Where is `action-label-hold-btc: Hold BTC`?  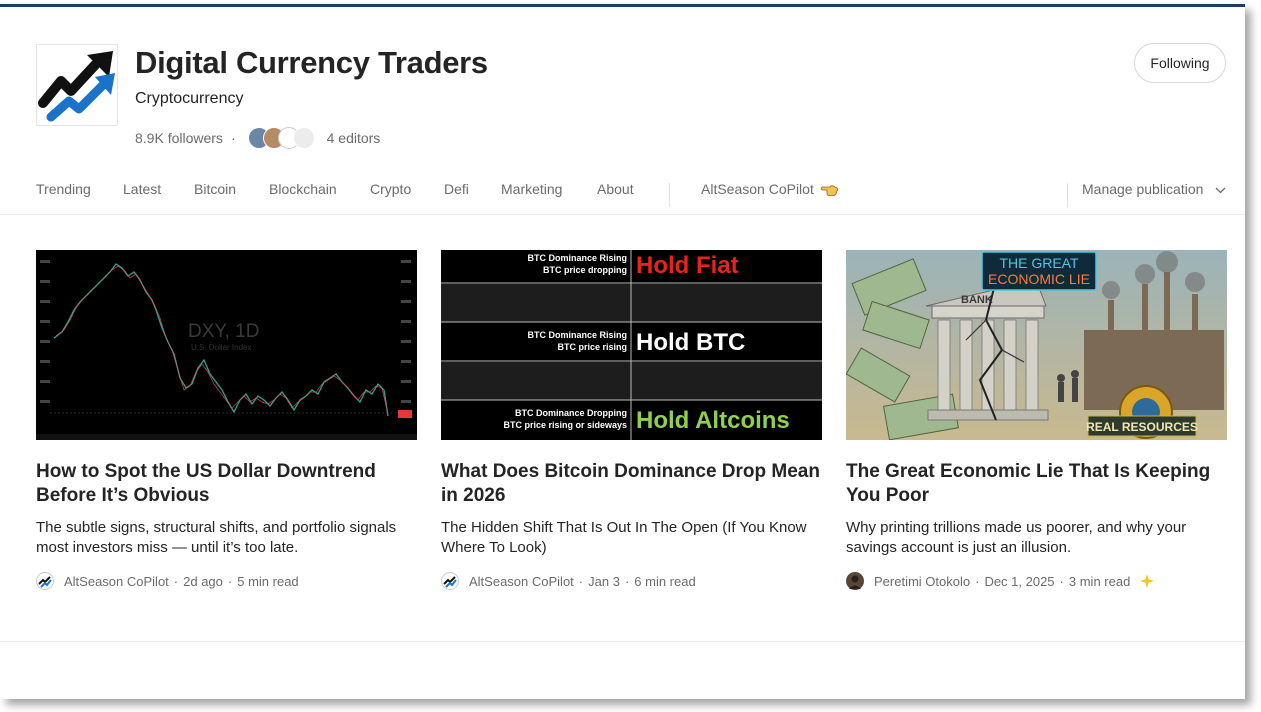 action-label-hold-btc: Hold BTC is located at coordinates (690, 342).